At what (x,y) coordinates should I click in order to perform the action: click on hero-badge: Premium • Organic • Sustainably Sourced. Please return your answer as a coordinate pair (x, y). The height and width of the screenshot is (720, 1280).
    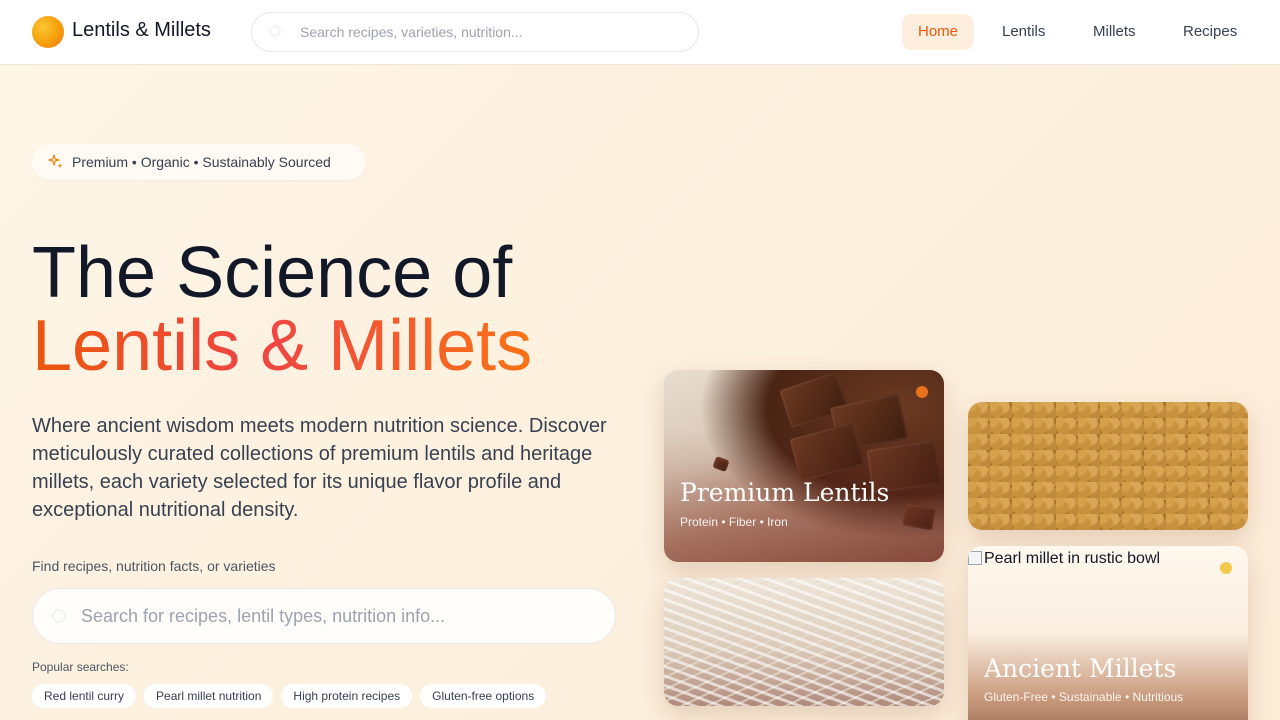
    Looking at the image, I should click on (199, 162).